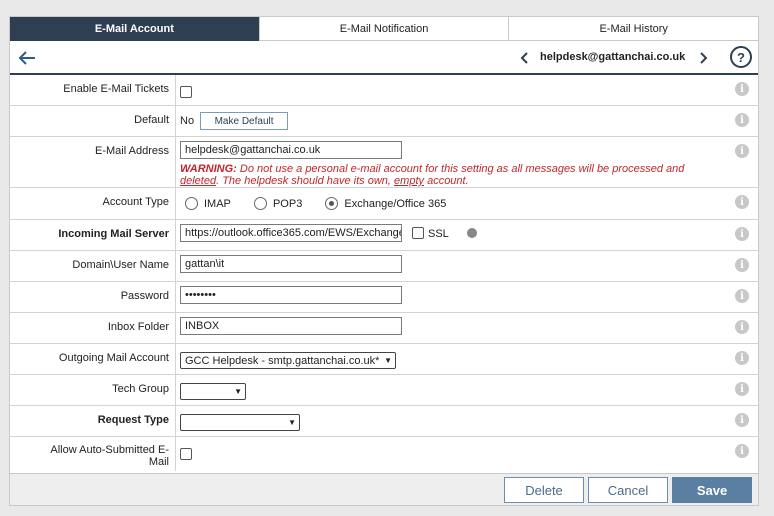 The height and width of the screenshot is (516, 774). What do you see at coordinates (628, 490) in the screenshot?
I see `cancel-button: Cancel` at bounding box center [628, 490].